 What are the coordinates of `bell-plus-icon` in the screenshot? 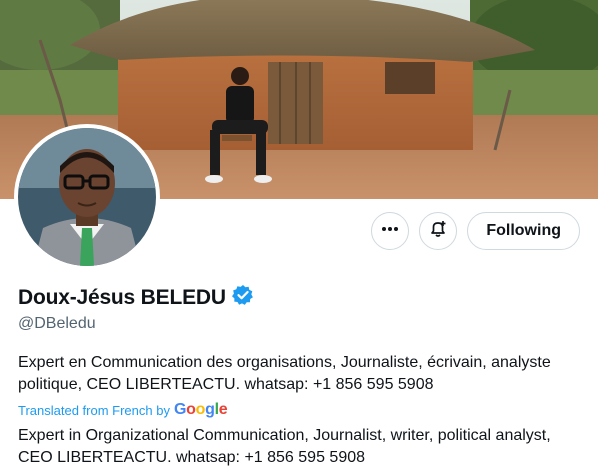 It's located at (438, 231).